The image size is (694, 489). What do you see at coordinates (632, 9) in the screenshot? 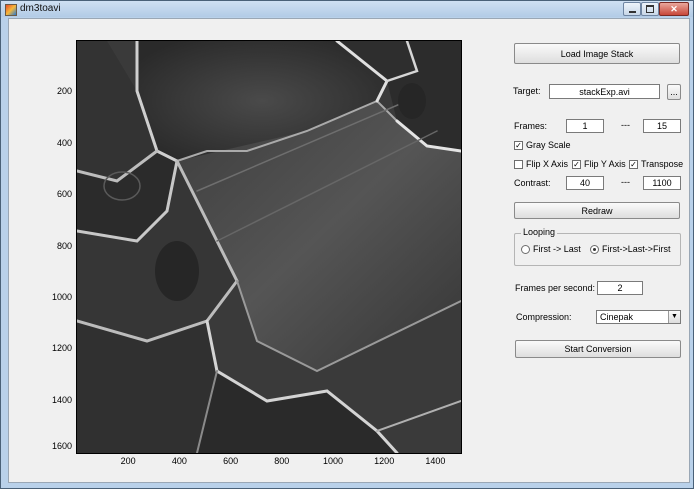
I see `minimize-button` at bounding box center [632, 9].